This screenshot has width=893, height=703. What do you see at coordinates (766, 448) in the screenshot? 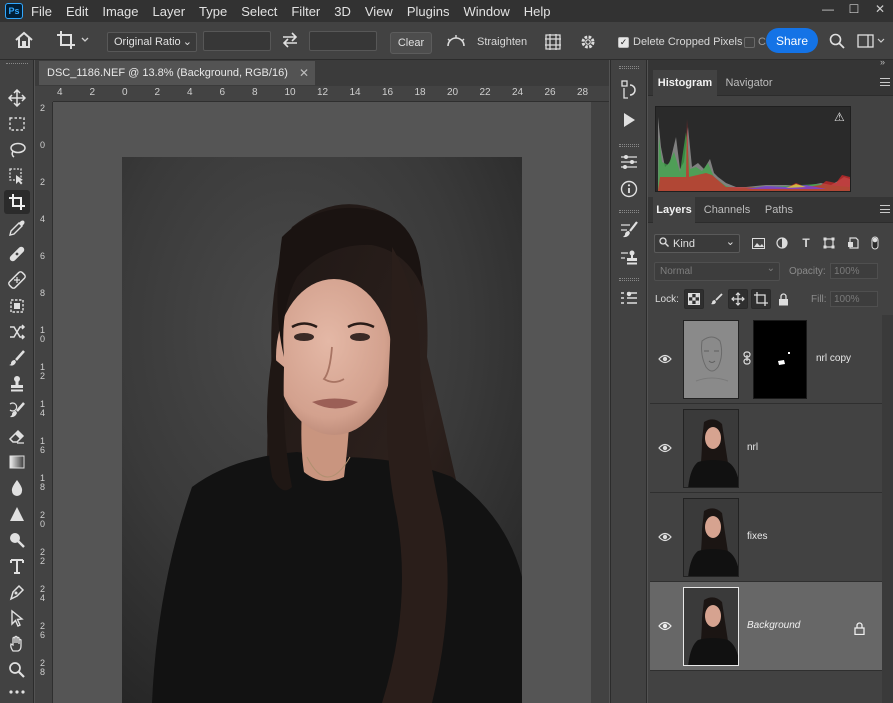
I see `layer-row-nrl: nrl` at bounding box center [766, 448].